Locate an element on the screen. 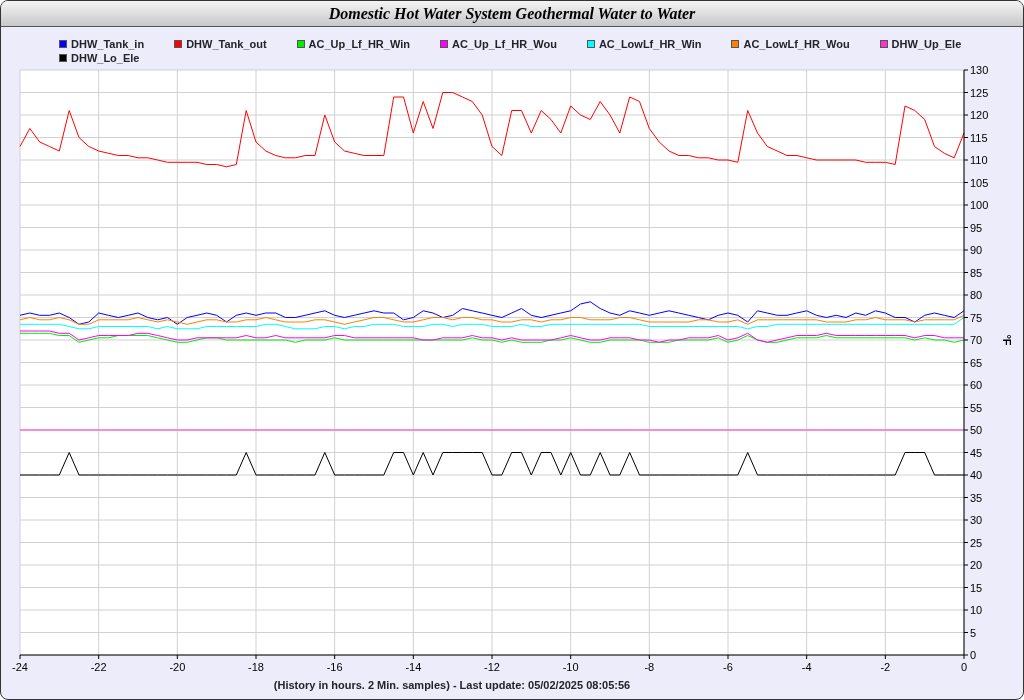  axis-tick-label: 45 is located at coordinates (976, 452).